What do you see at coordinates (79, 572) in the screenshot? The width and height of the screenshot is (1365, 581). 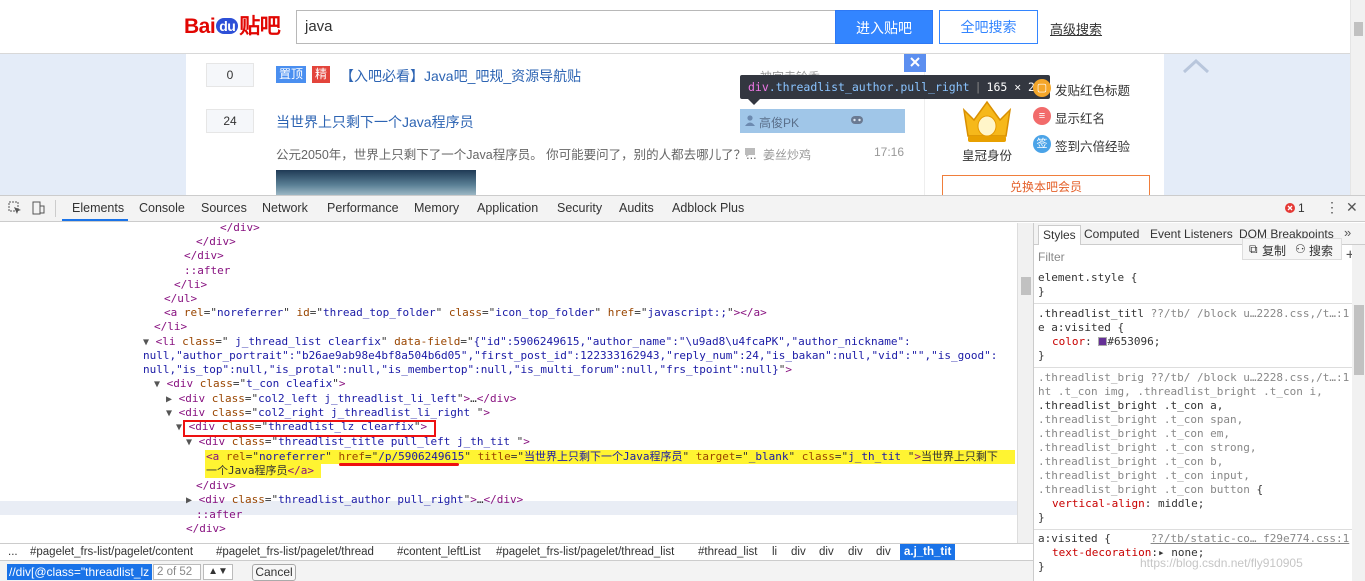 I see `find-input: //div[@class="threadlist_lz` at bounding box center [79, 572].